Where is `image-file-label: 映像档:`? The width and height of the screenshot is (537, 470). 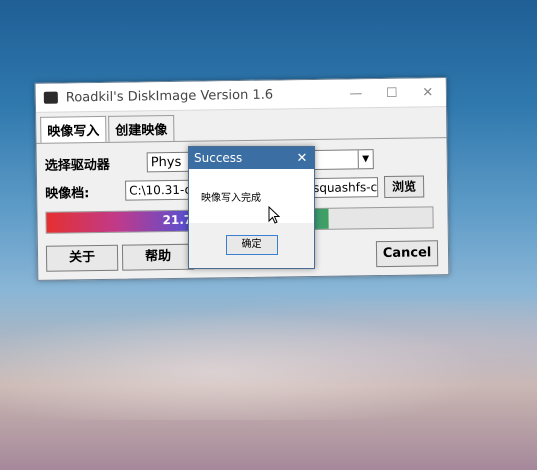
image-file-label: 映像档: is located at coordinates (67, 193).